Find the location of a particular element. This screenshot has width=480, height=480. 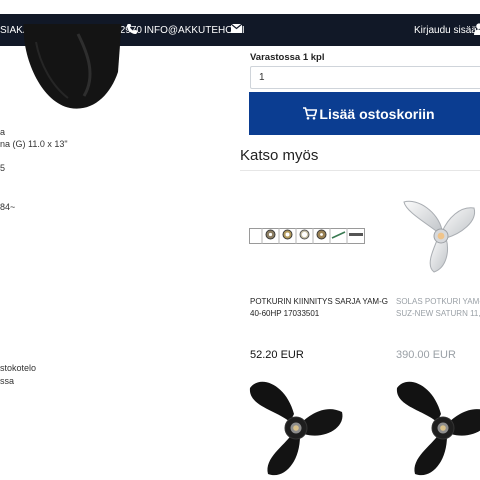

spec-fragment-2: na (G) 11.0 x 13" is located at coordinates (34, 144).